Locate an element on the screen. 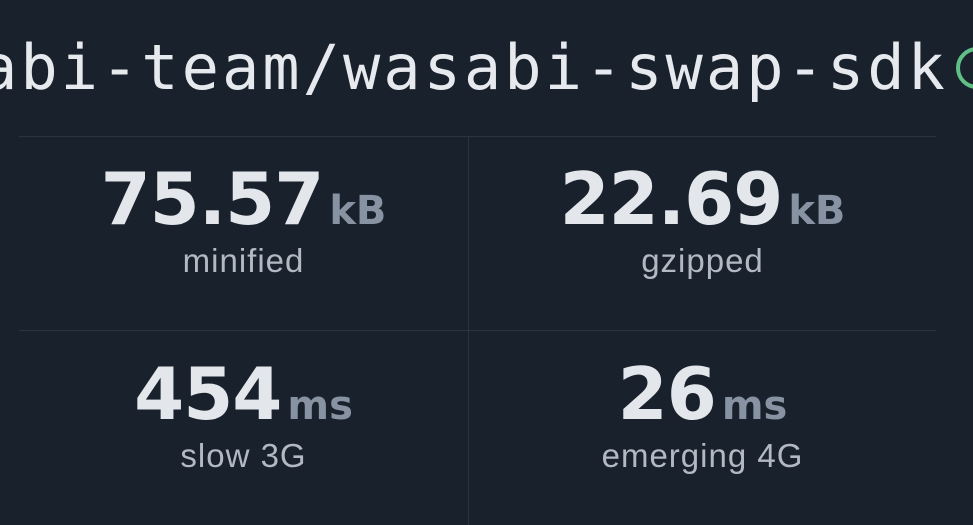 Image resolution: width=973 pixels, height=525 pixels. stat-gzipped-unit: kB is located at coordinates (817, 211).